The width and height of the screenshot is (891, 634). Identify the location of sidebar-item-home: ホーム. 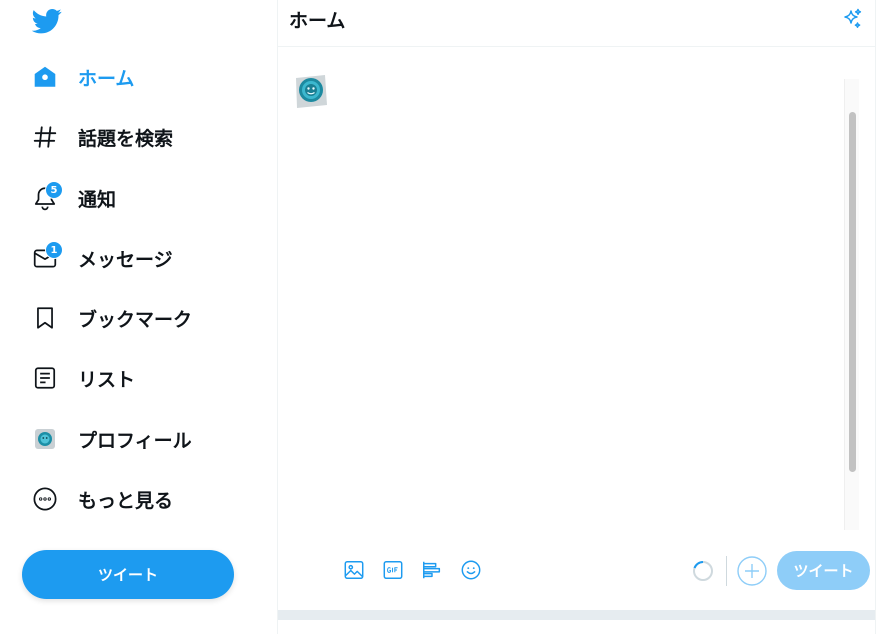
(82, 77).